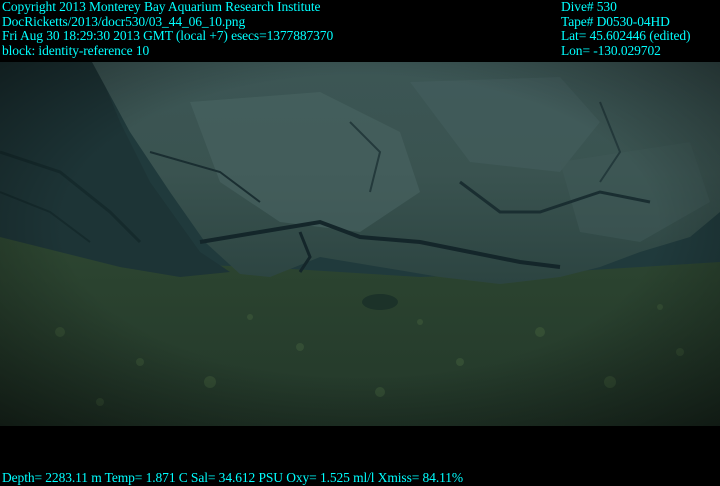  What do you see at coordinates (76, 50) in the screenshot?
I see `block-line: block: identity-reference 10` at bounding box center [76, 50].